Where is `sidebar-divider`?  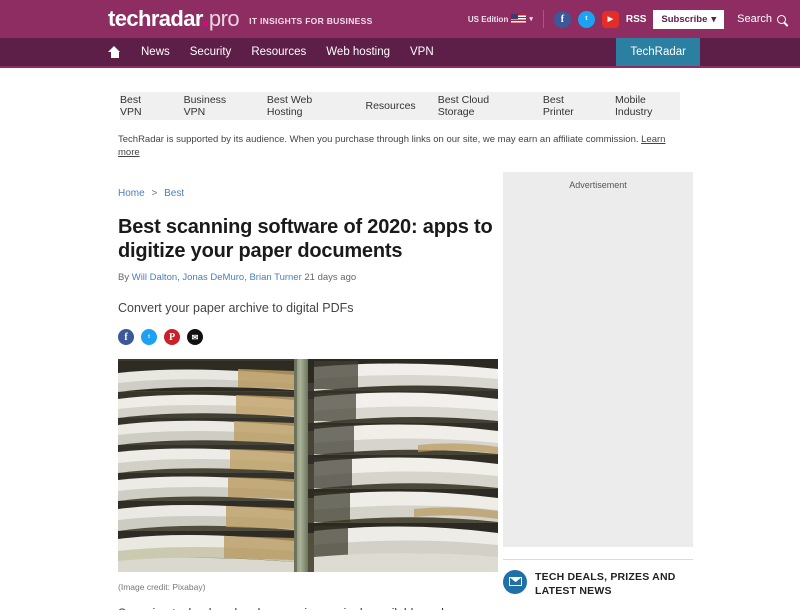 sidebar-divider is located at coordinates (598, 559).